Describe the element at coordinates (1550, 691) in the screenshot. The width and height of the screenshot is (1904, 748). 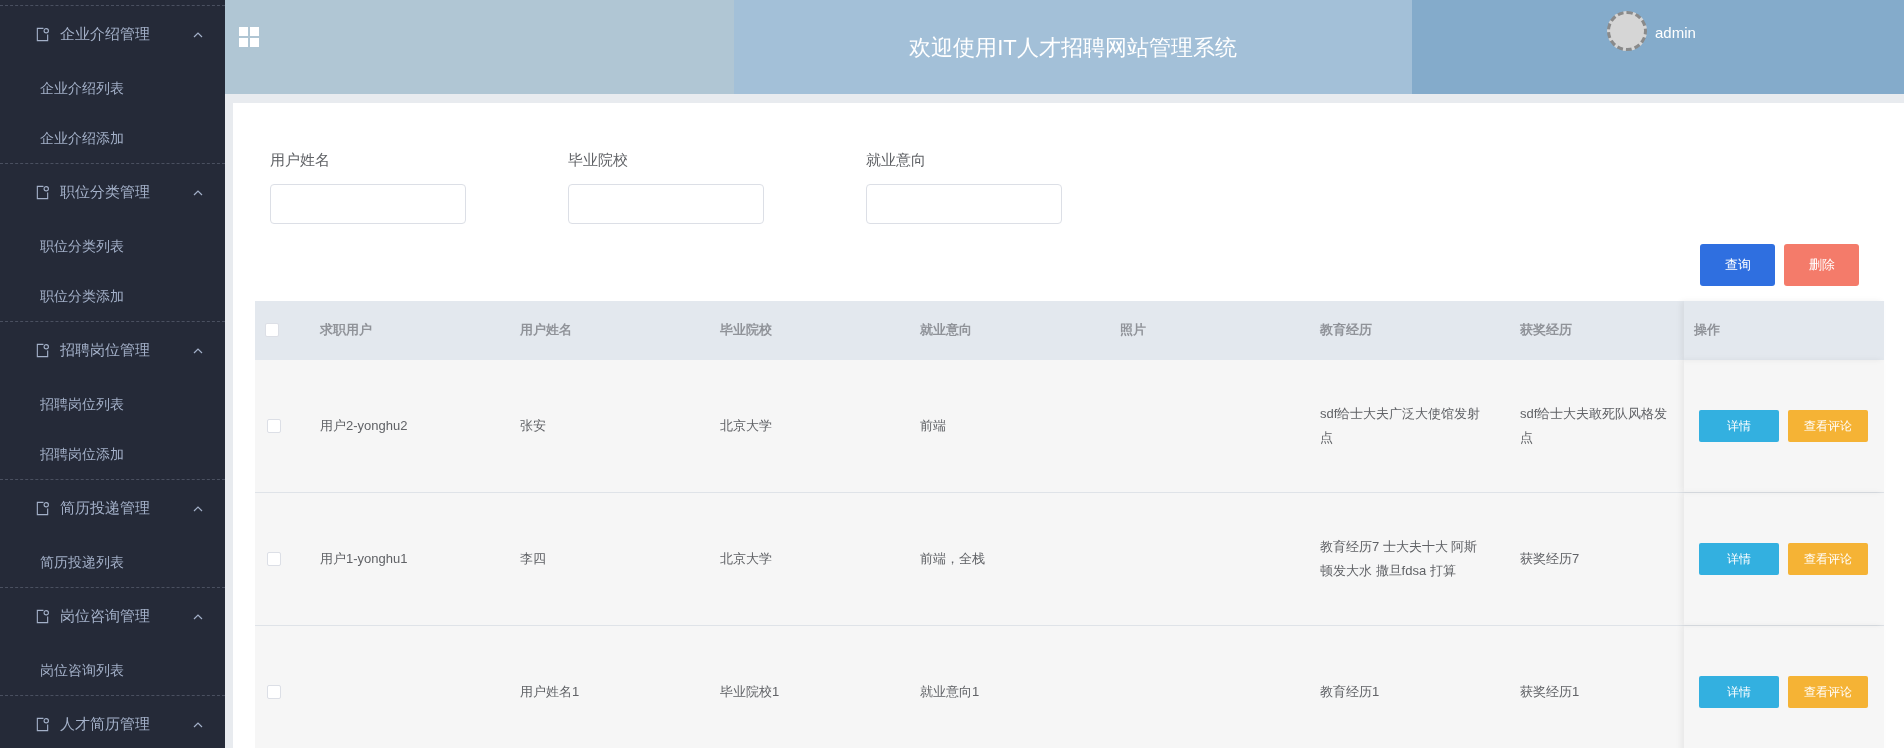
I see `table-cell-text: 获奖经历1` at that location.